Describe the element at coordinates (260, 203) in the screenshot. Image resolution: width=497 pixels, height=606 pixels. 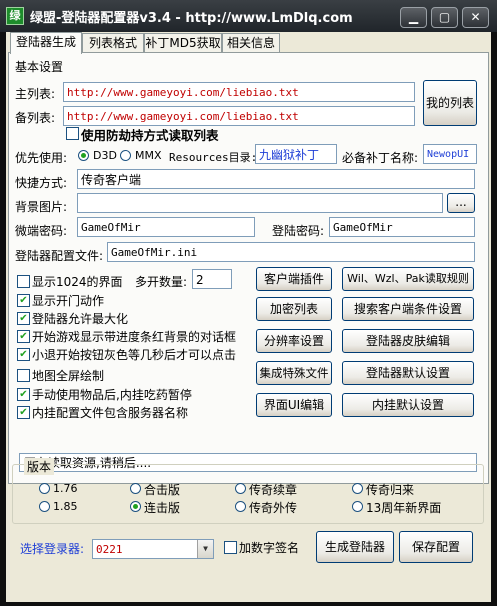
I see `bg-image-input` at that location.